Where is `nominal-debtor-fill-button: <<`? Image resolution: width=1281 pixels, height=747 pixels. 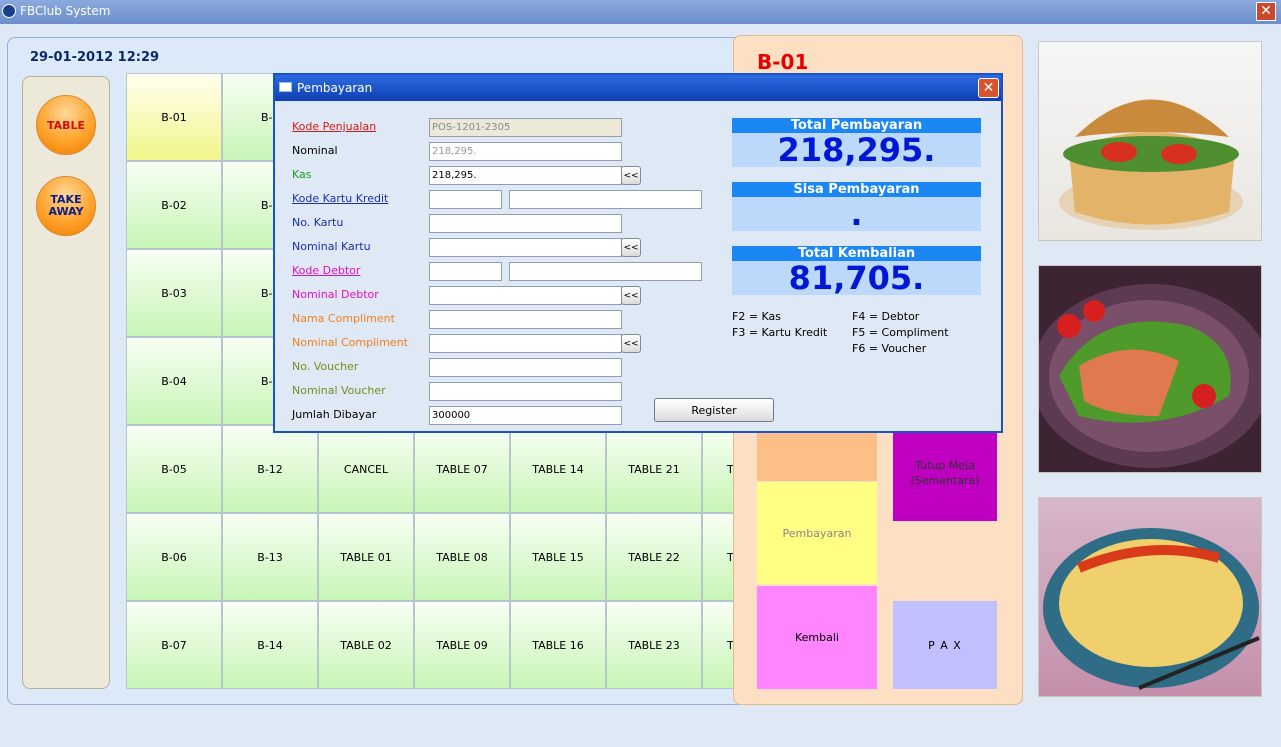 nominal-debtor-fill-button: << is located at coordinates (631, 295).